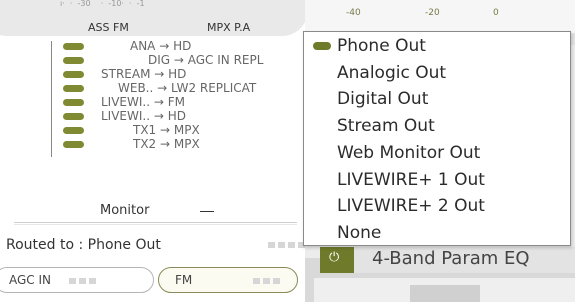 The width and height of the screenshot is (575, 302). What do you see at coordinates (382, 99) in the screenshot?
I see `menu-item-digital-out: Digital Out` at bounding box center [382, 99].